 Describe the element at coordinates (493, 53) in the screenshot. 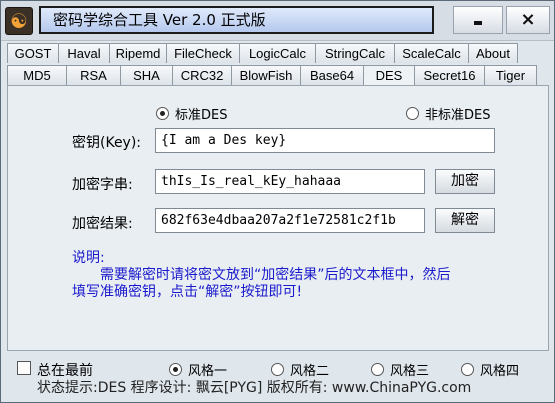

I see `tab-about: About` at that location.